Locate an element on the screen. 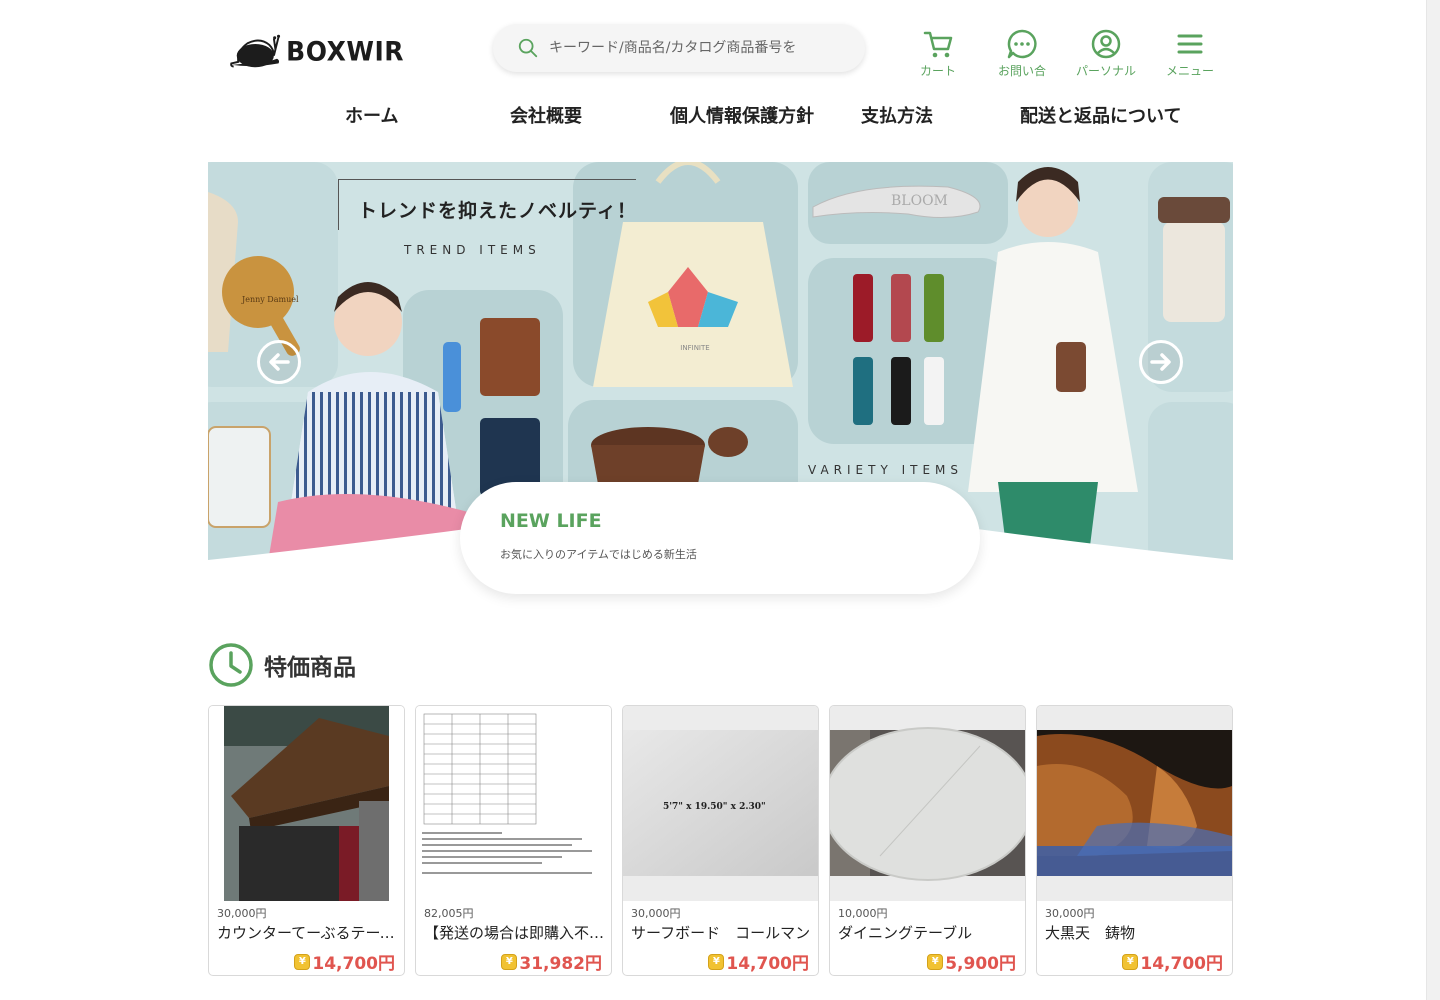 This screenshot has height=1000, width=1440. menu-button: メニュー is located at coordinates (1190, 53).